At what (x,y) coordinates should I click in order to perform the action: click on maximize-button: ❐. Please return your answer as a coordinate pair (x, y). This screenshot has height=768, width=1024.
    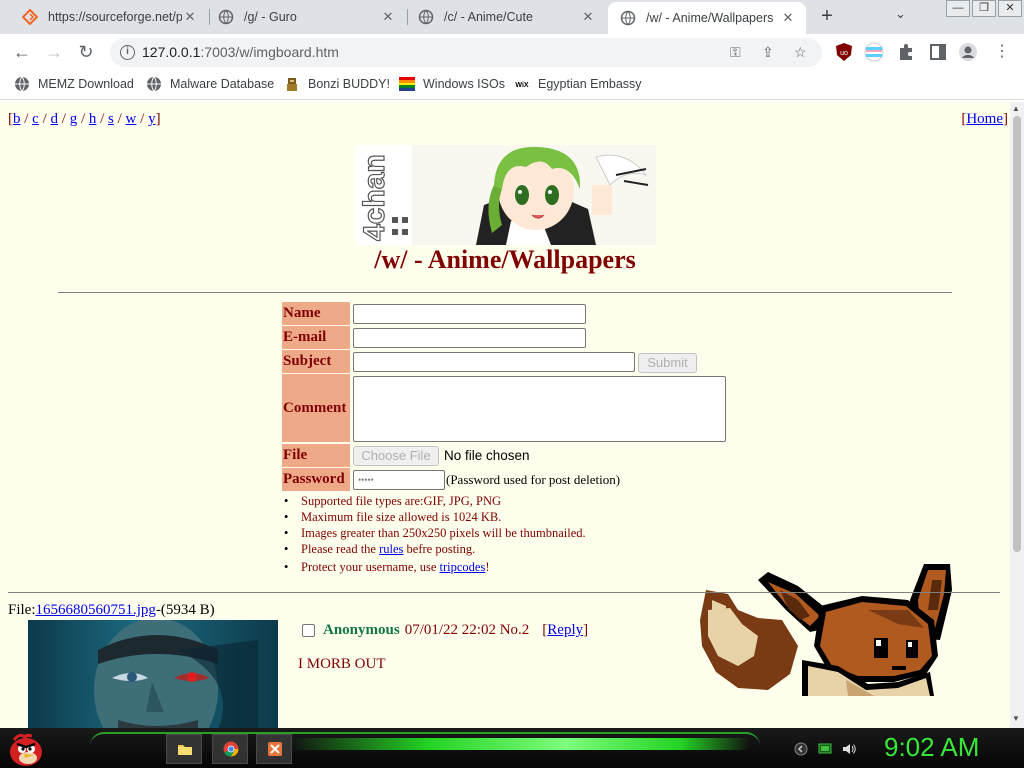
    Looking at the image, I should click on (984, 8).